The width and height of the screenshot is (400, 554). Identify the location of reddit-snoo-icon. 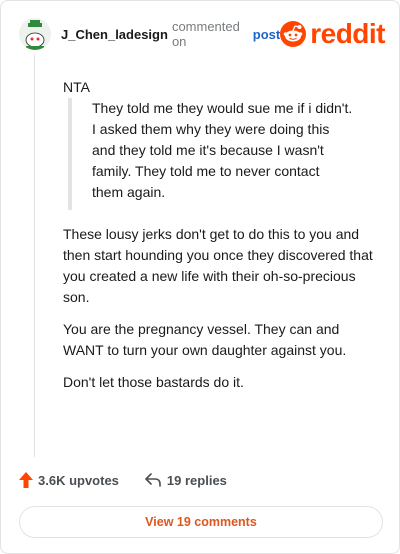
(293, 34).